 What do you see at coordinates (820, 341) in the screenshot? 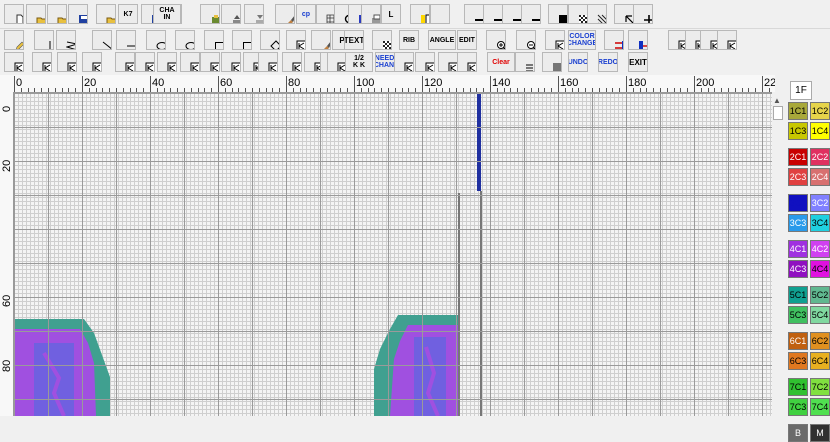
I see `color-swatch-6c2: 6C2` at bounding box center [820, 341].